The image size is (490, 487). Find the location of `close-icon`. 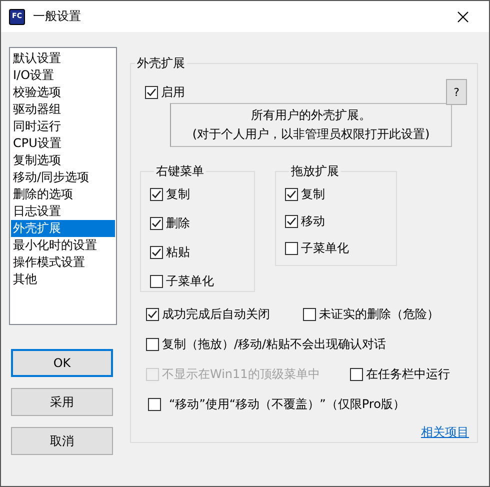

close-icon is located at coordinates (463, 16).